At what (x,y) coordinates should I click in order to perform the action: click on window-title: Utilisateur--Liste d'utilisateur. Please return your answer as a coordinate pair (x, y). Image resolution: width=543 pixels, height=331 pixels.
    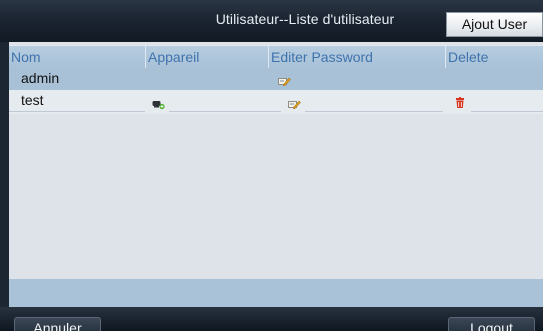
    Looking at the image, I should click on (305, 19).